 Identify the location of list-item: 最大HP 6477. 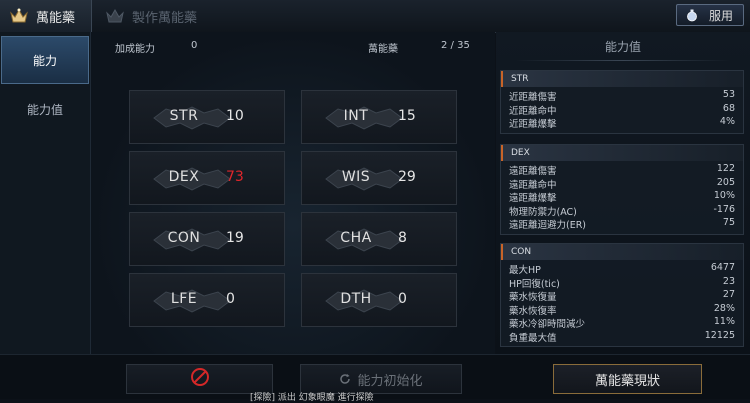
(622, 269).